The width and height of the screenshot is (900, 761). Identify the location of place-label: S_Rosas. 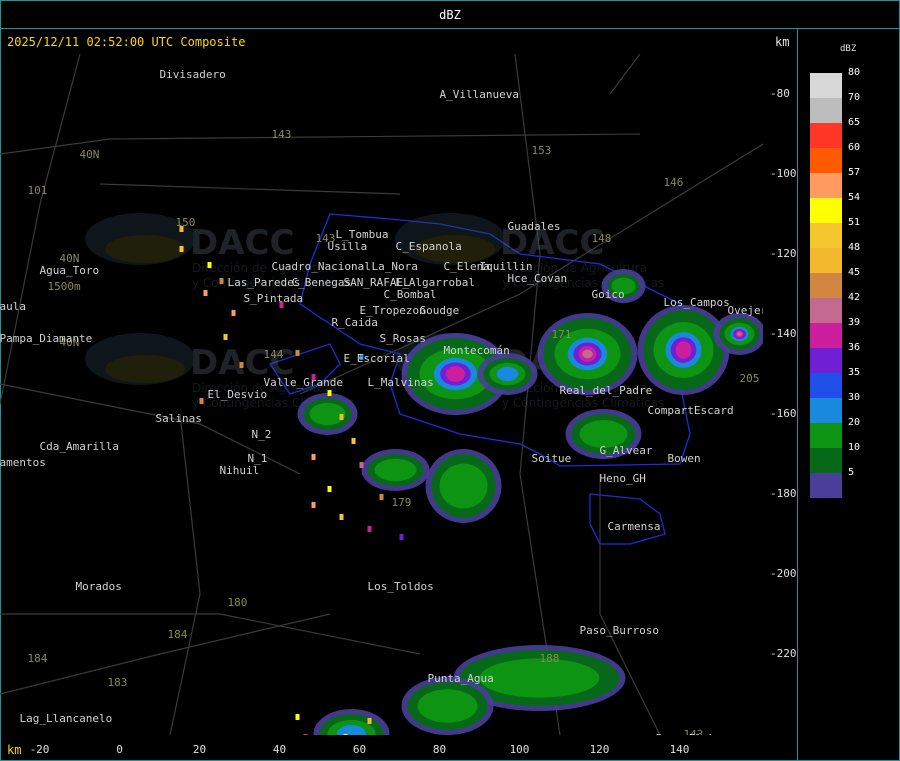
(403, 338).